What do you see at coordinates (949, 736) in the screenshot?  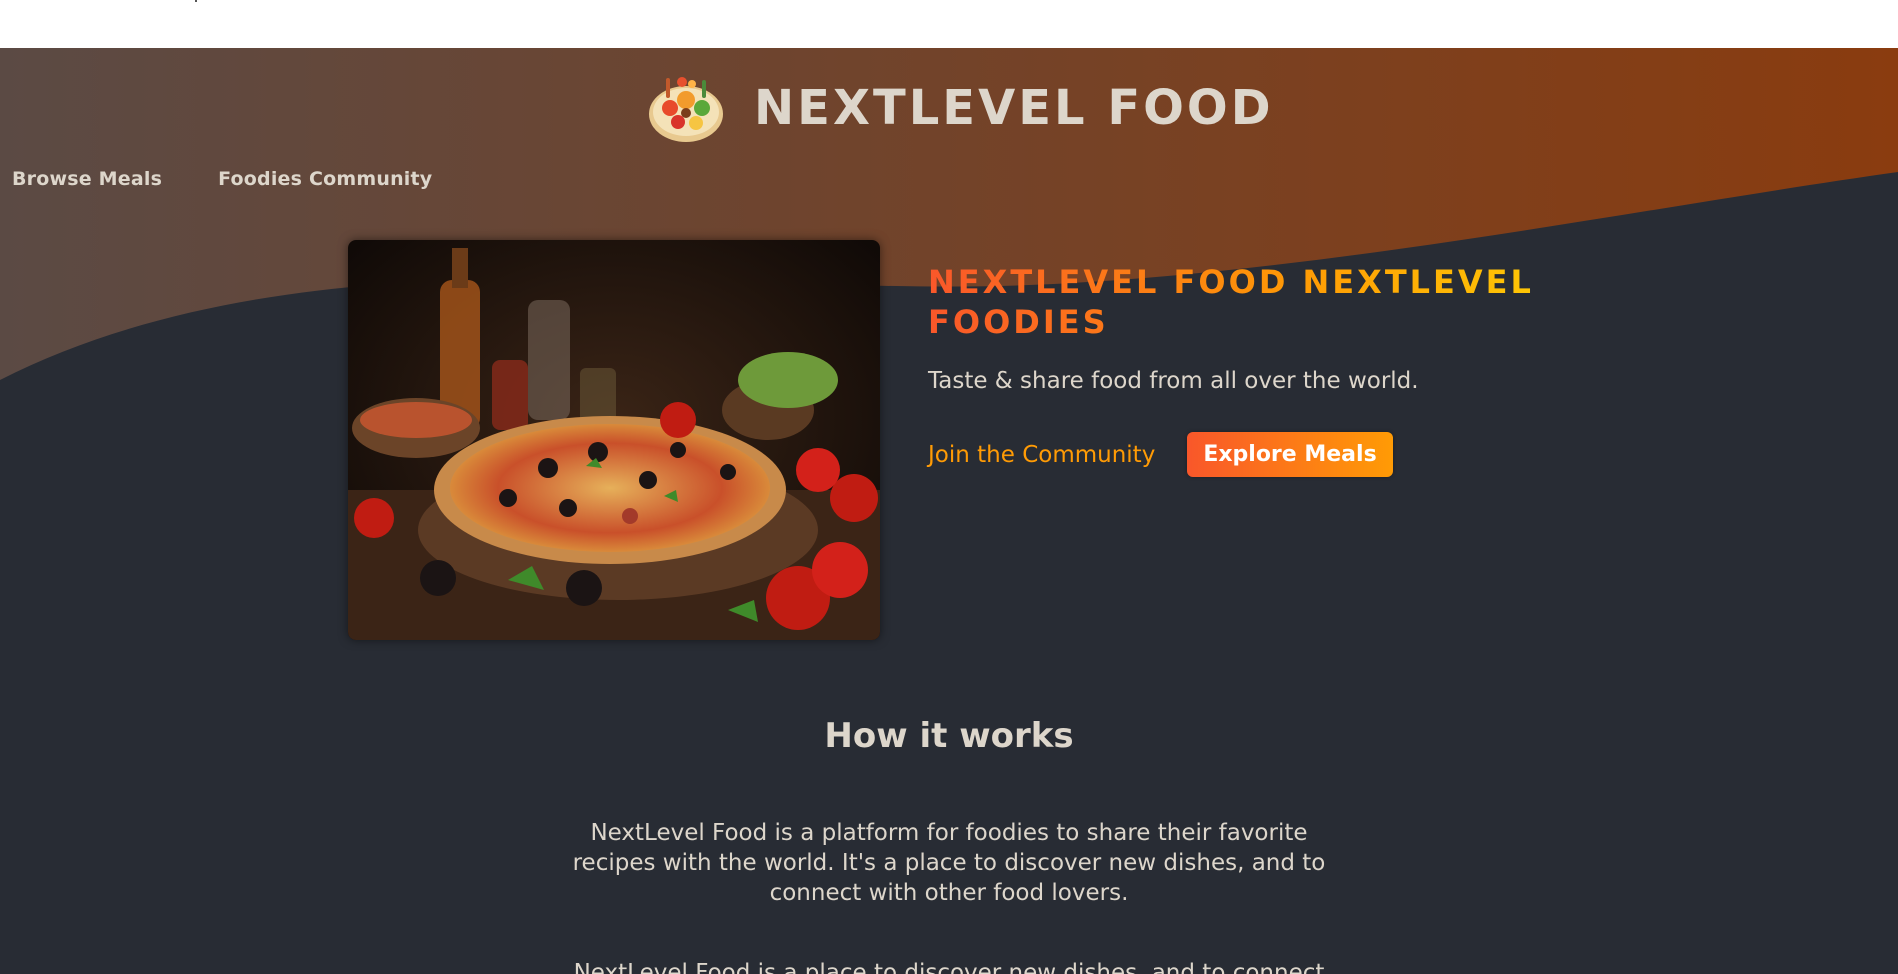 I see `how-it-works-heading: How it works` at bounding box center [949, 736].